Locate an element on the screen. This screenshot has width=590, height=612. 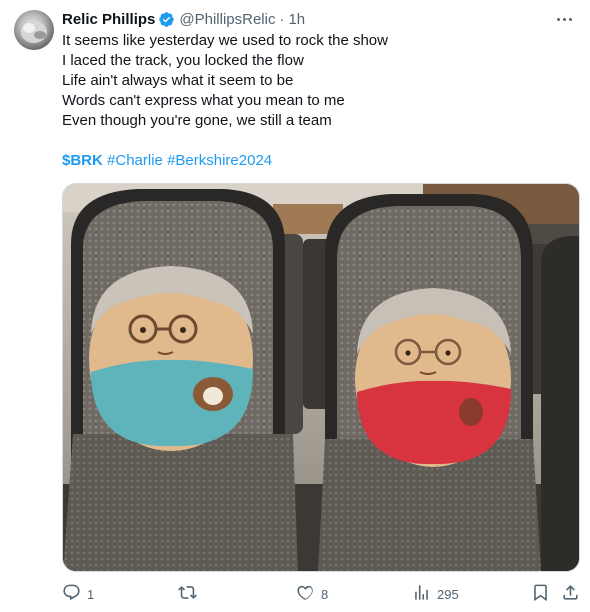
avatar is located at coordinates (34, 30).